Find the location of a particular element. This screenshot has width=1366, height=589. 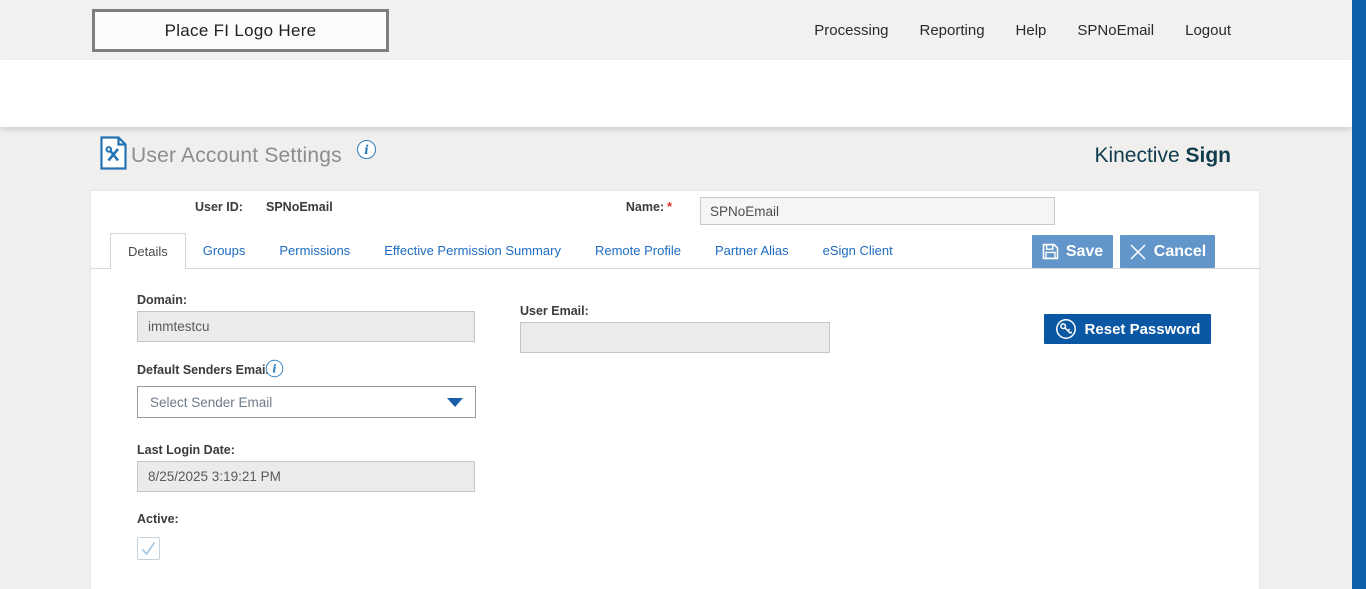

name-label: Name: * is located at coordinates (616, 207).